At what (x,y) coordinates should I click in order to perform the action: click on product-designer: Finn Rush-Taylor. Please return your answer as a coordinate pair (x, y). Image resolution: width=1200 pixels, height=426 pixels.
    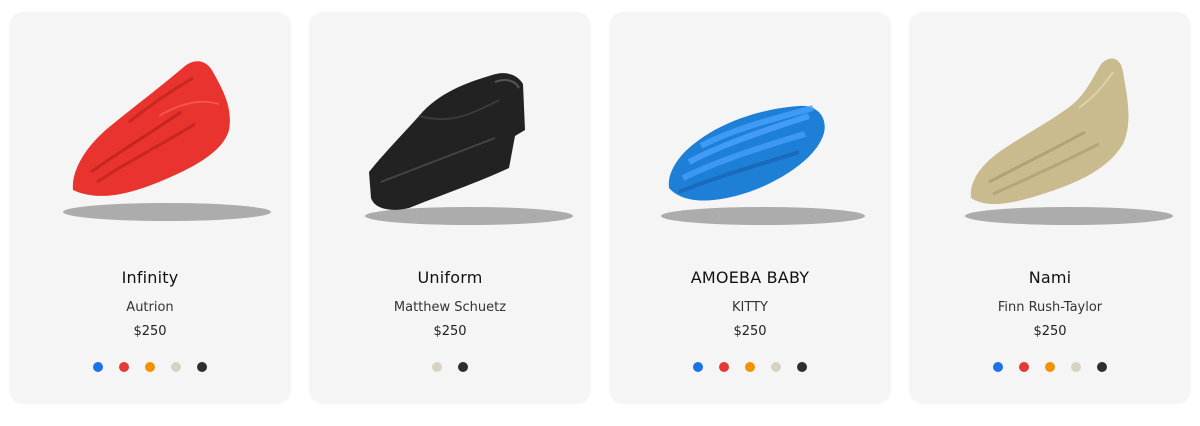
    Looking at the image, I should click on (1050, 307).